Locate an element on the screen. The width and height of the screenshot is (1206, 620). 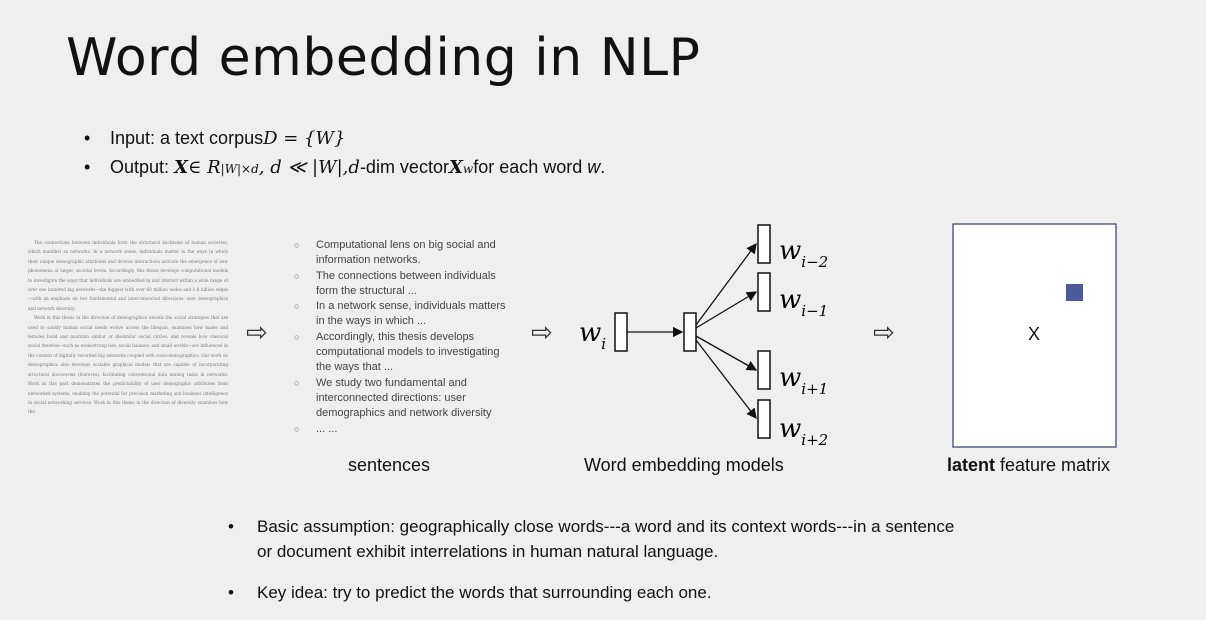
matrix-entry-square is located at coordinates (1074, 292).